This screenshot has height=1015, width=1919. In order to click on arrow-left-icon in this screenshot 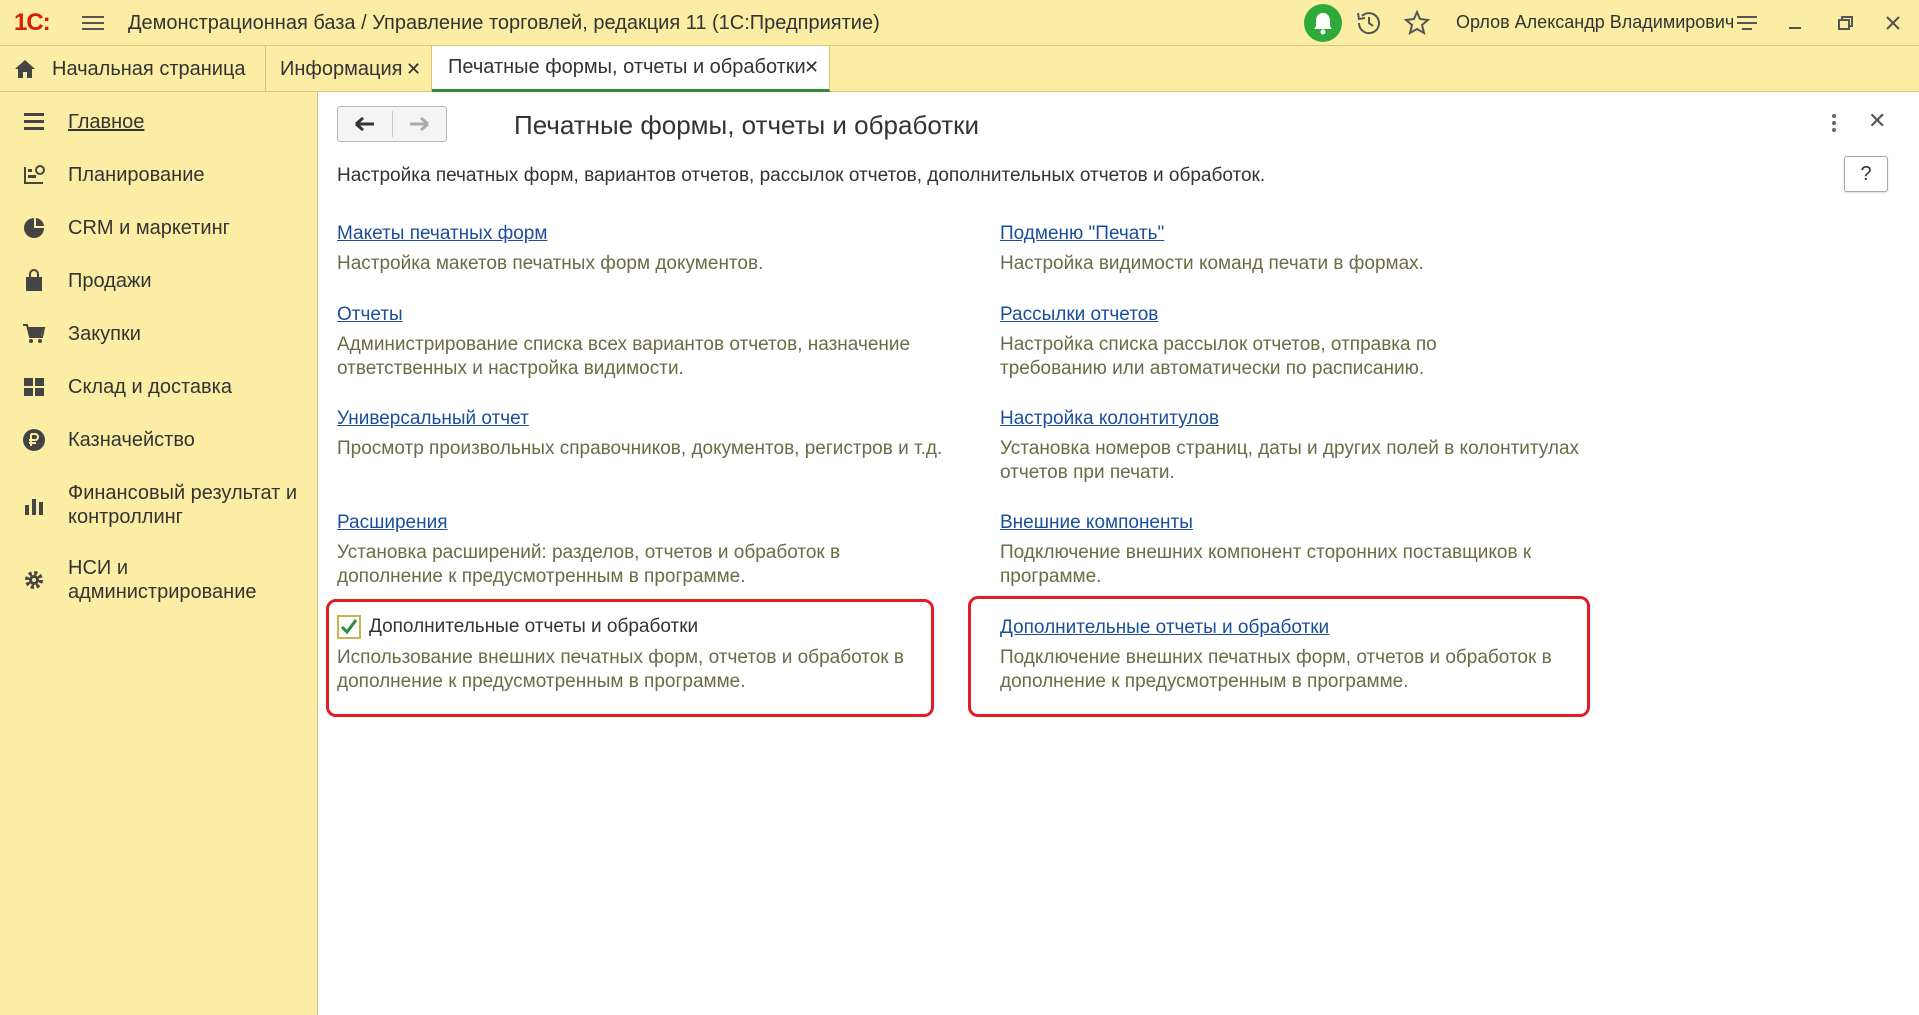, I will do `click(364, 124)`.